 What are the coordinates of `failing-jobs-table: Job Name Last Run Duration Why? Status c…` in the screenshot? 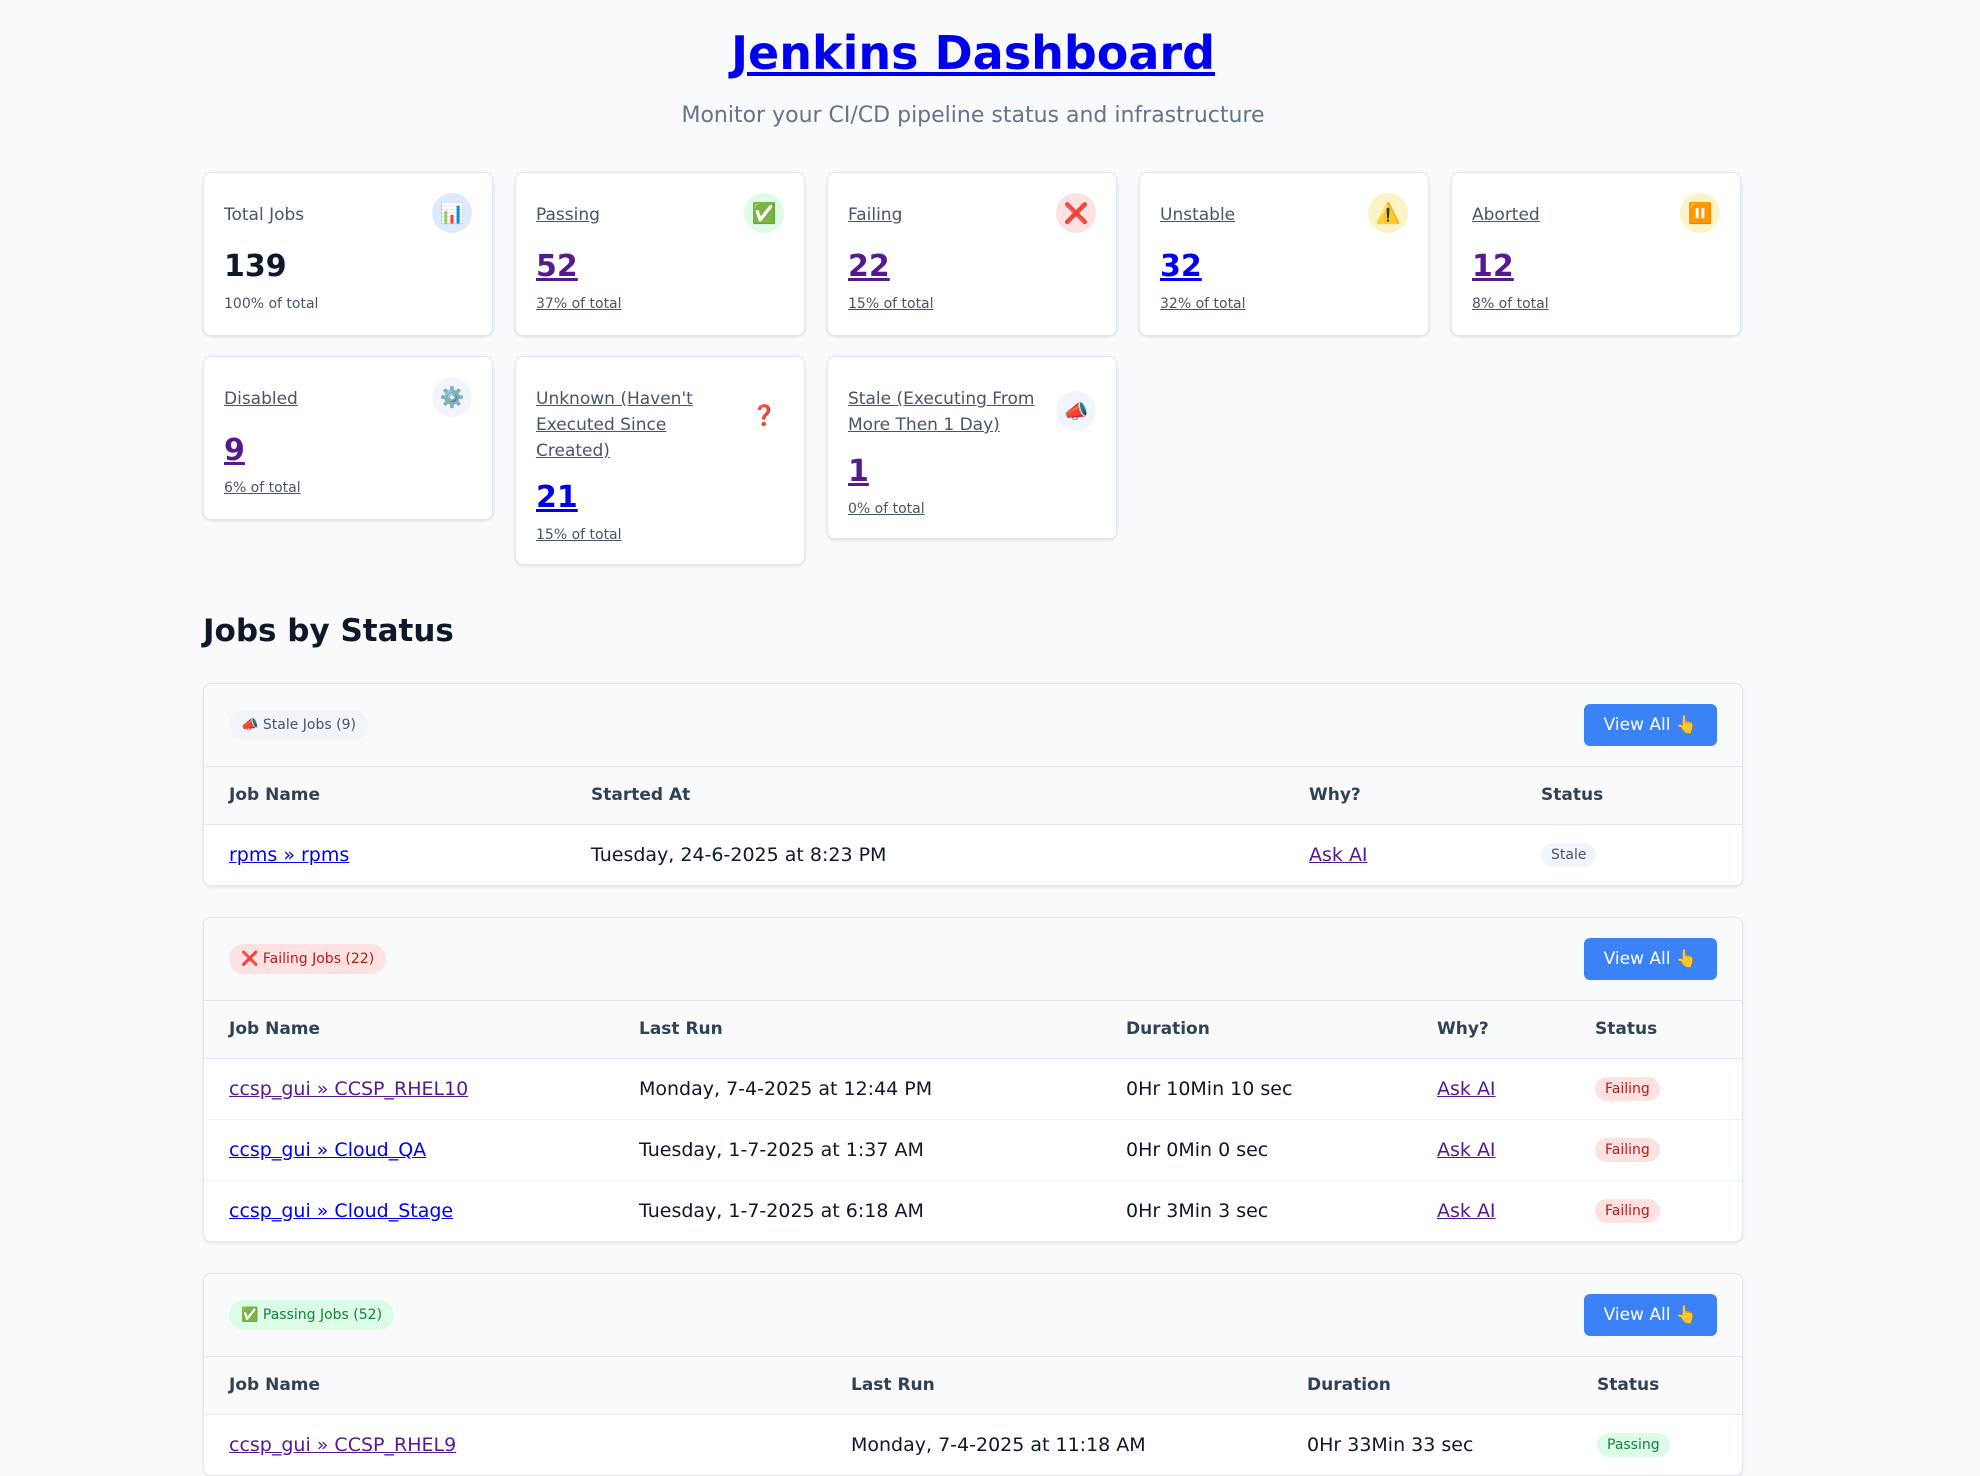 It's located at (973, 1121).